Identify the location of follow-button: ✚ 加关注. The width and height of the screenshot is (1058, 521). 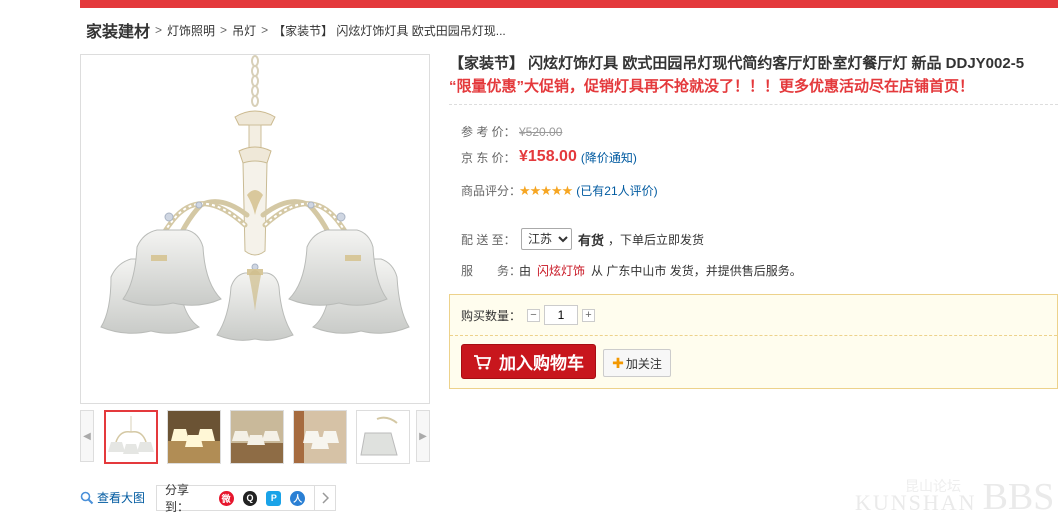
(637, 363).